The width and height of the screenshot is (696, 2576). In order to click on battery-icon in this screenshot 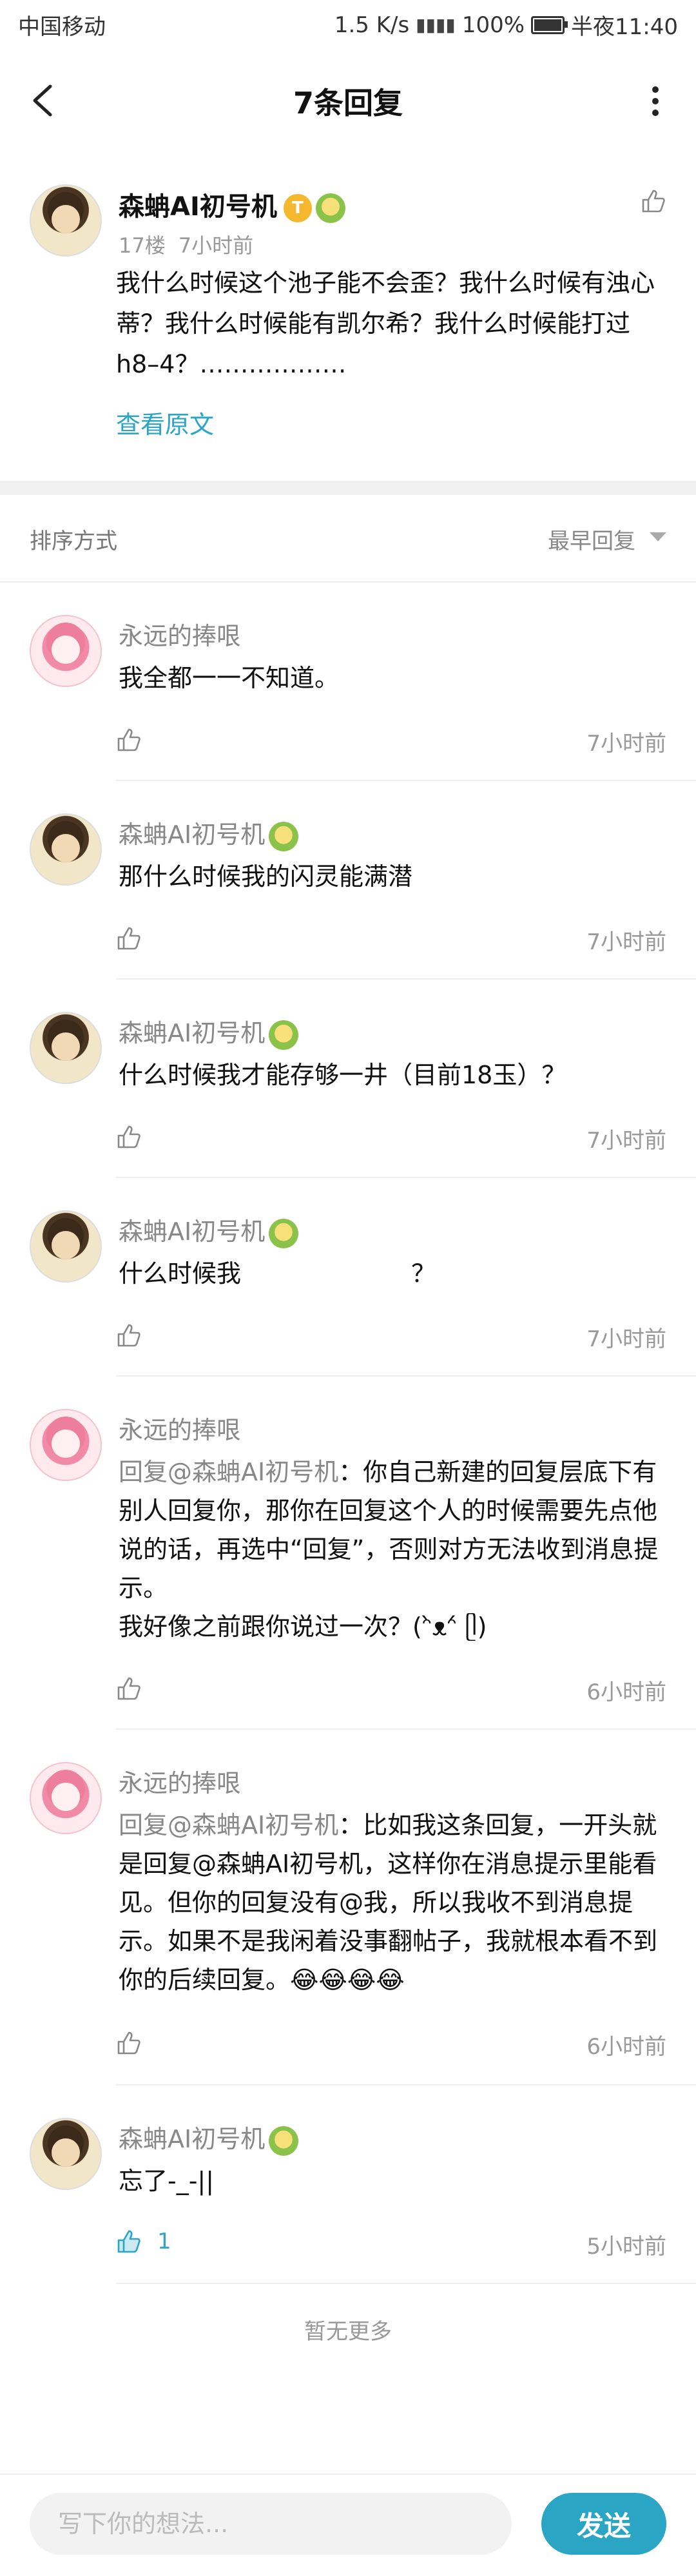, I will do `click(550, 24)`.